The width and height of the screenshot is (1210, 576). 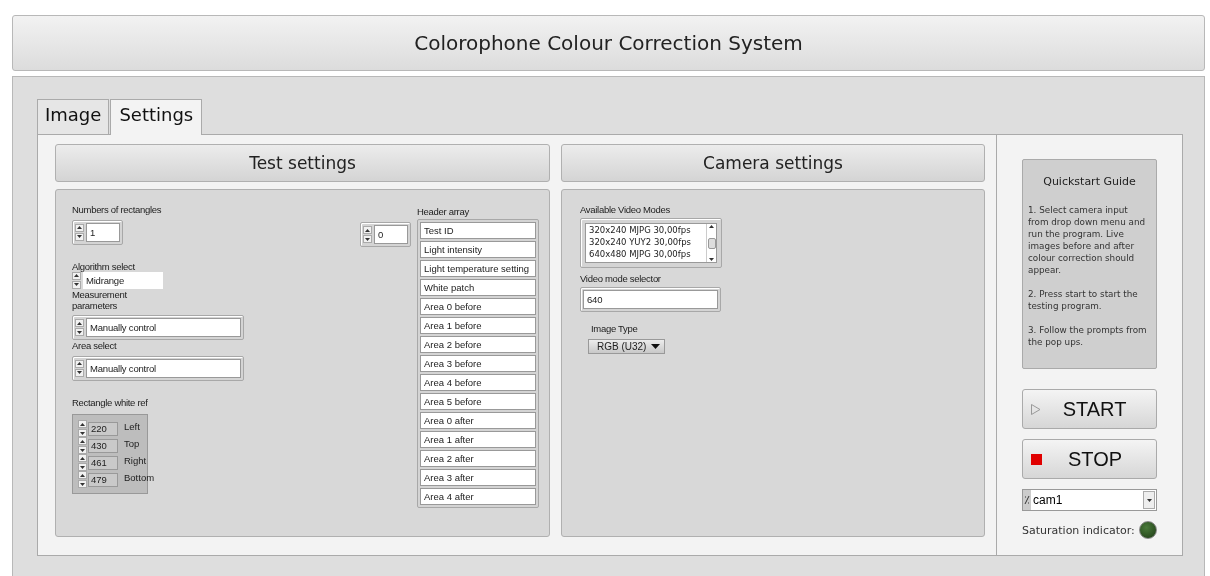 I want to click on field-label: Area select, so click(x=95, y=345).